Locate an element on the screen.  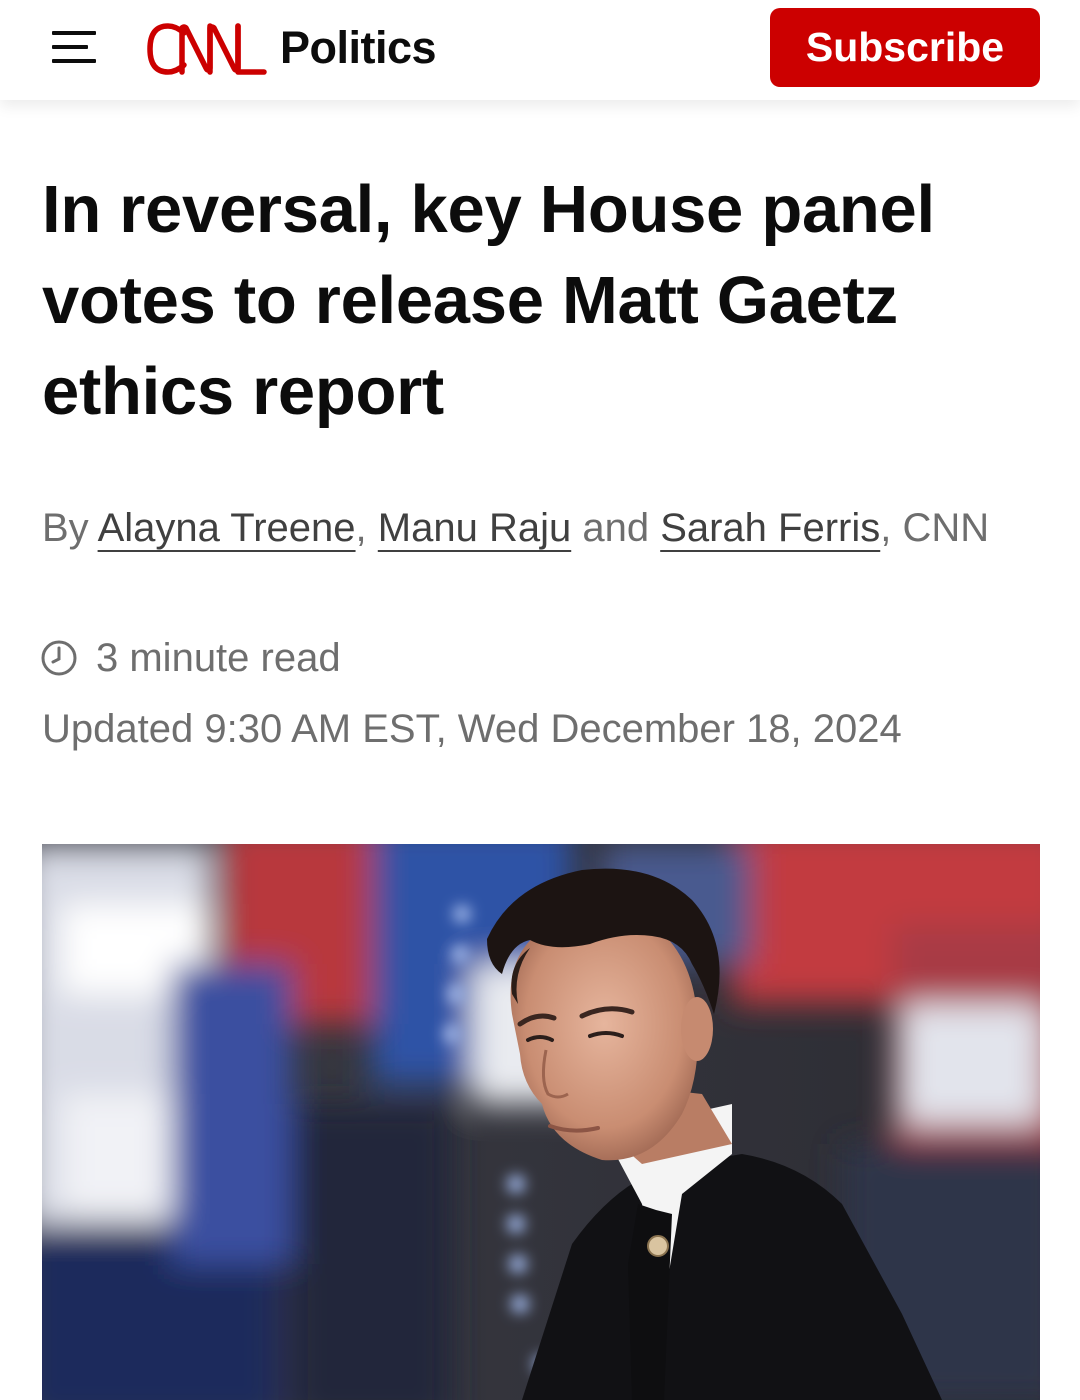
clock-icon is located at coordinates (59, 658).